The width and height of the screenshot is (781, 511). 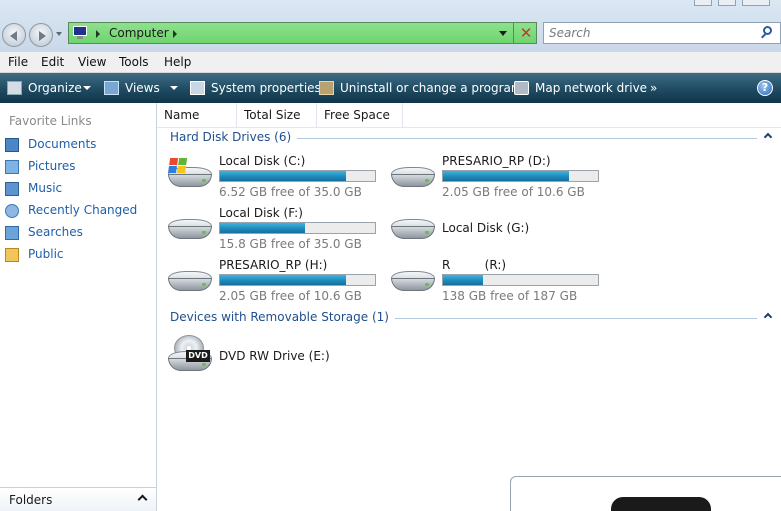 I want to click on drive-r: R (R:) 138 GB free of 187 GB, so click(x=499, y=279).